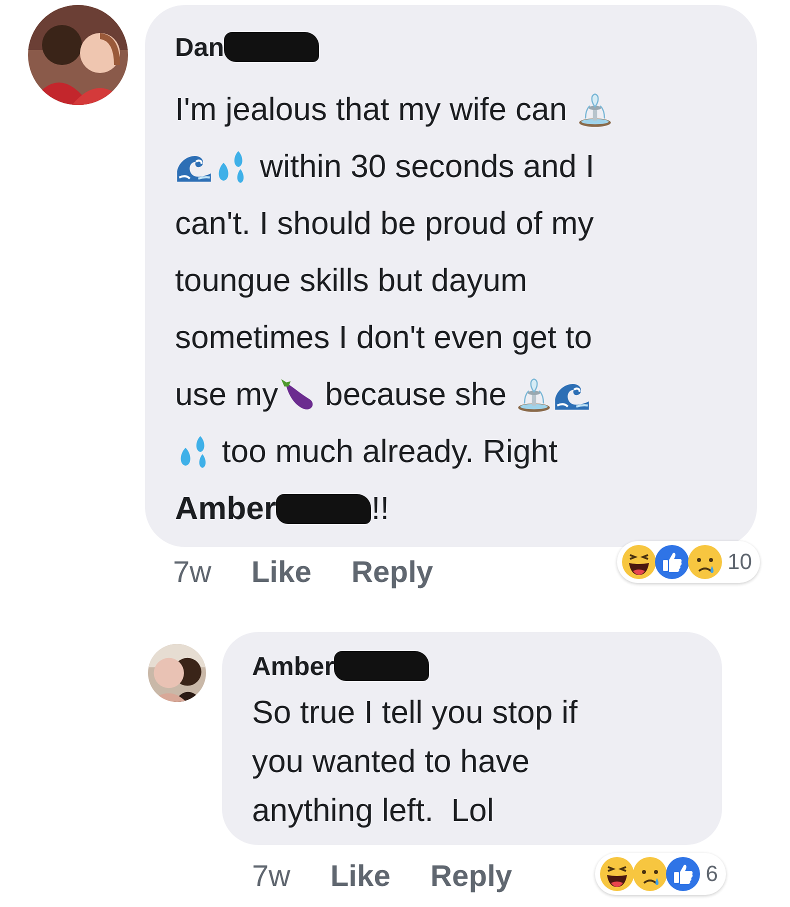  What do you see at coordinates (371, 109) in the screenshot?
I see `comment-text: I'm jealous that my wife can` at bounding box center [371, 109].